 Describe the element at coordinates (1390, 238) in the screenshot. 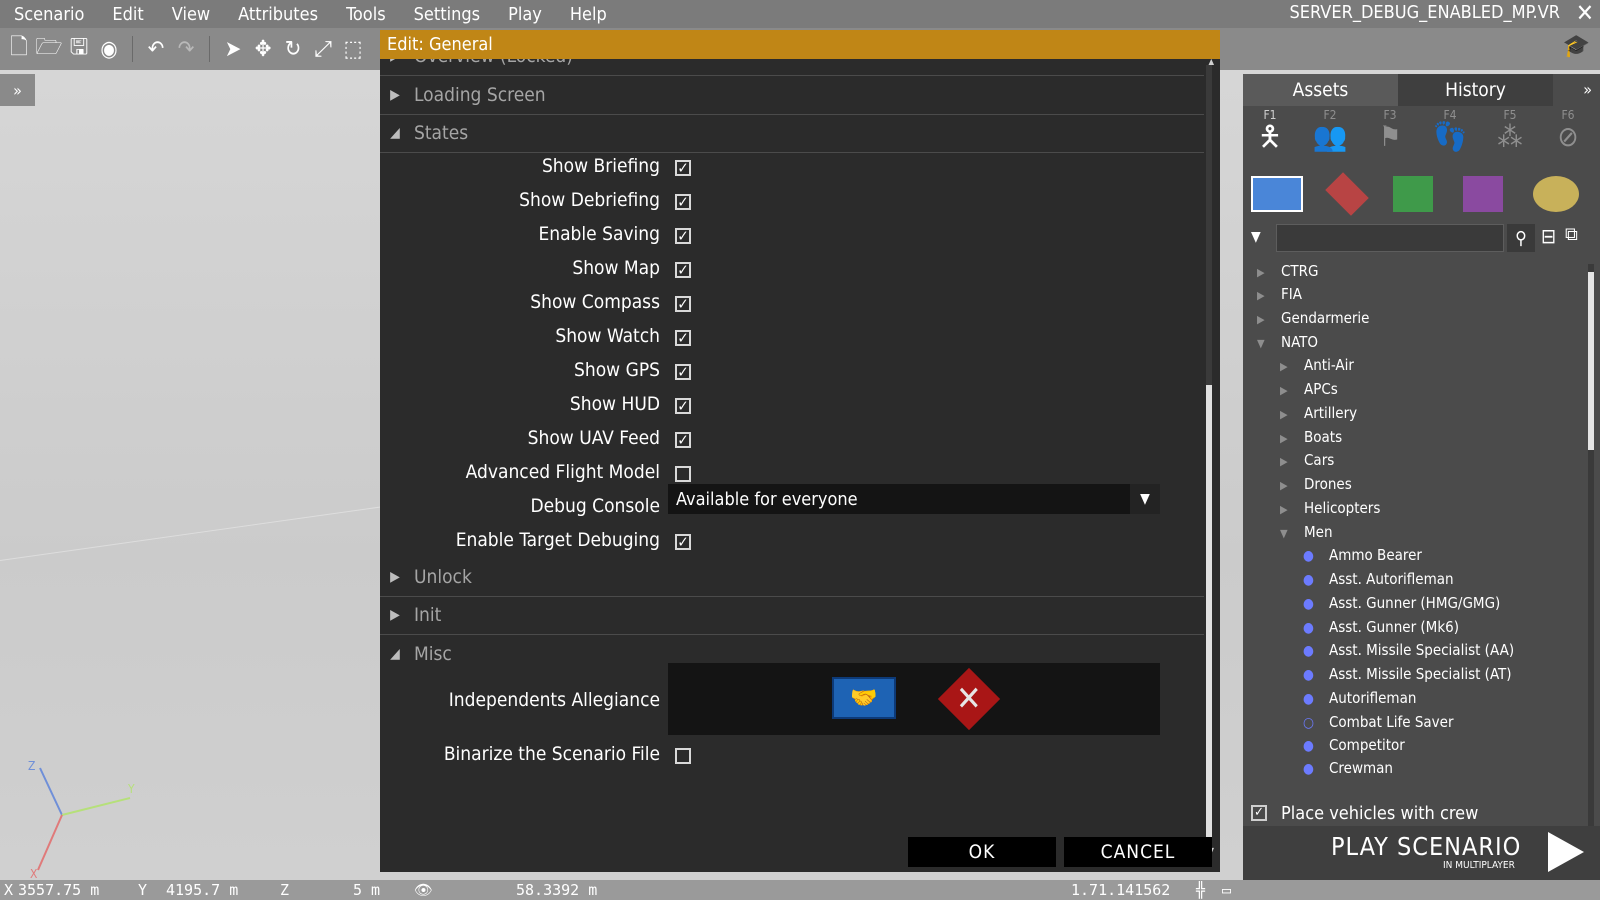

I see `search-input` at that location.